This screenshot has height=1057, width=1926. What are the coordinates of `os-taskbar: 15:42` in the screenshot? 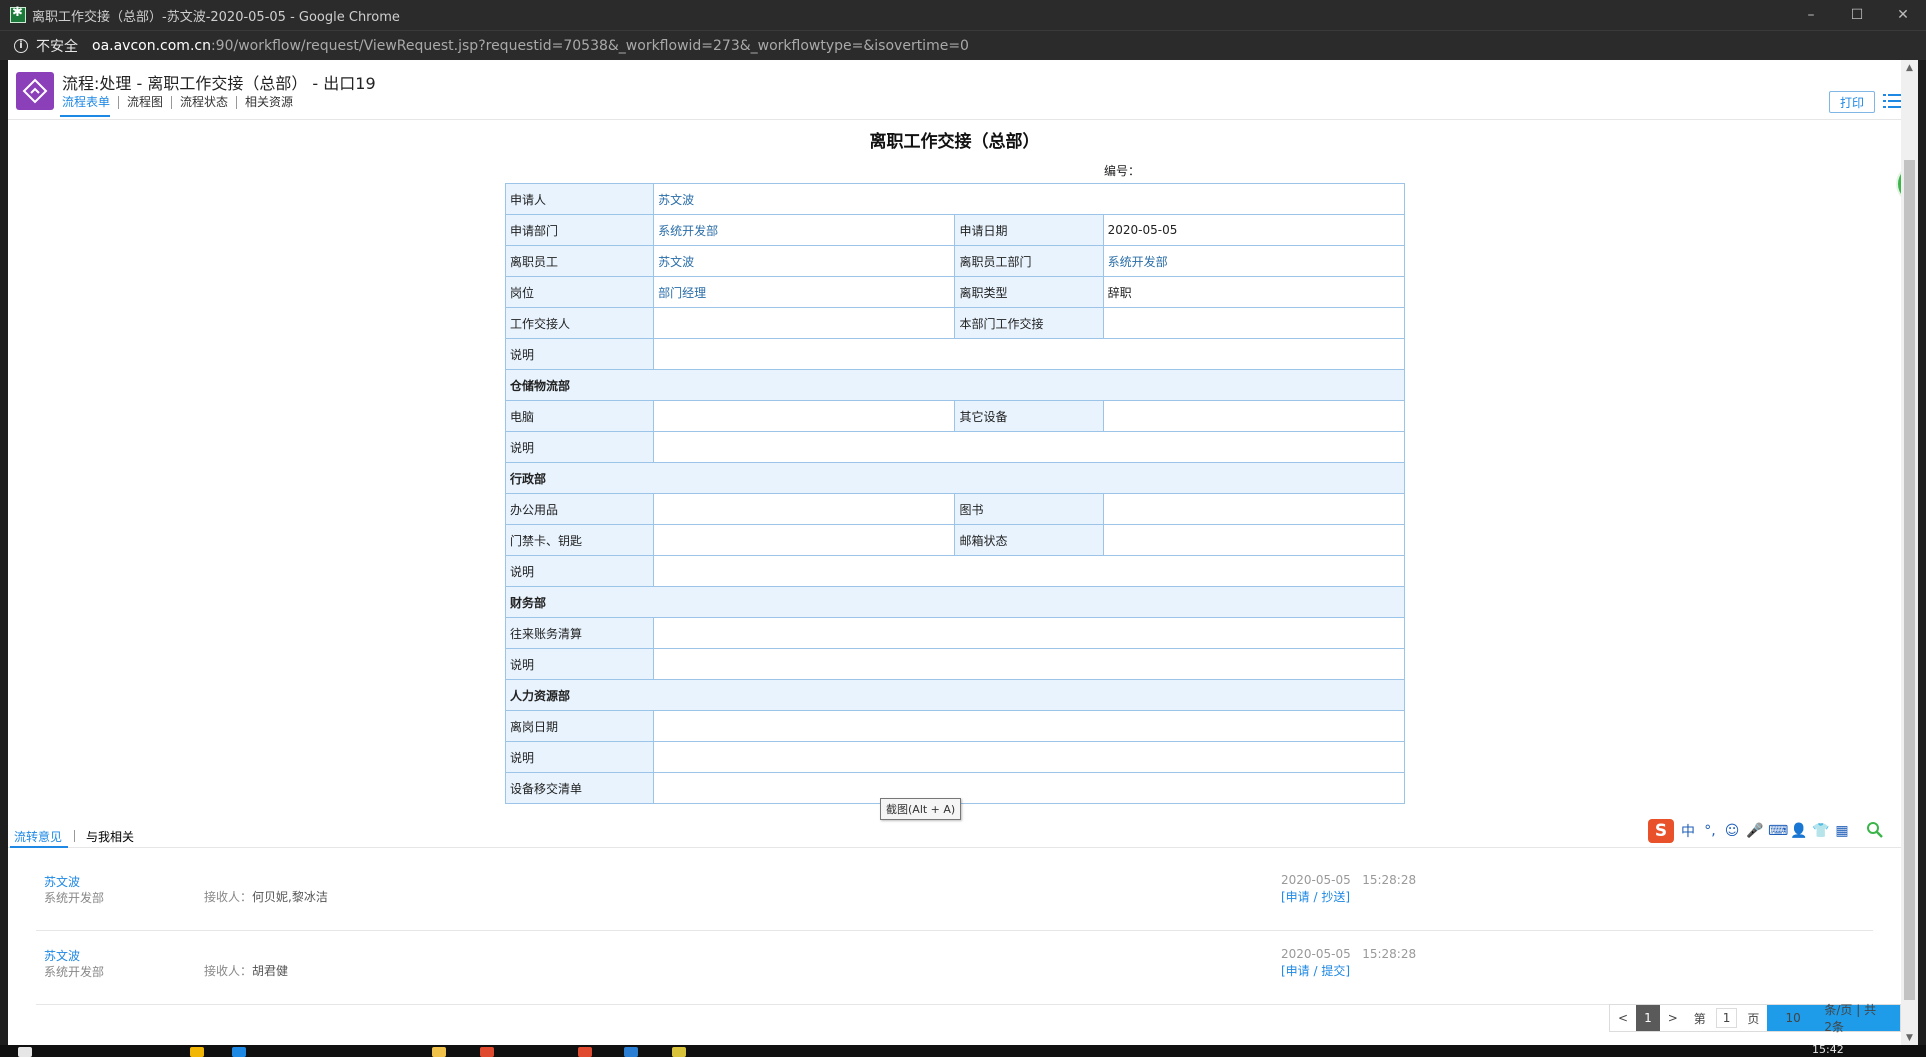 It's located at (963, 1050).